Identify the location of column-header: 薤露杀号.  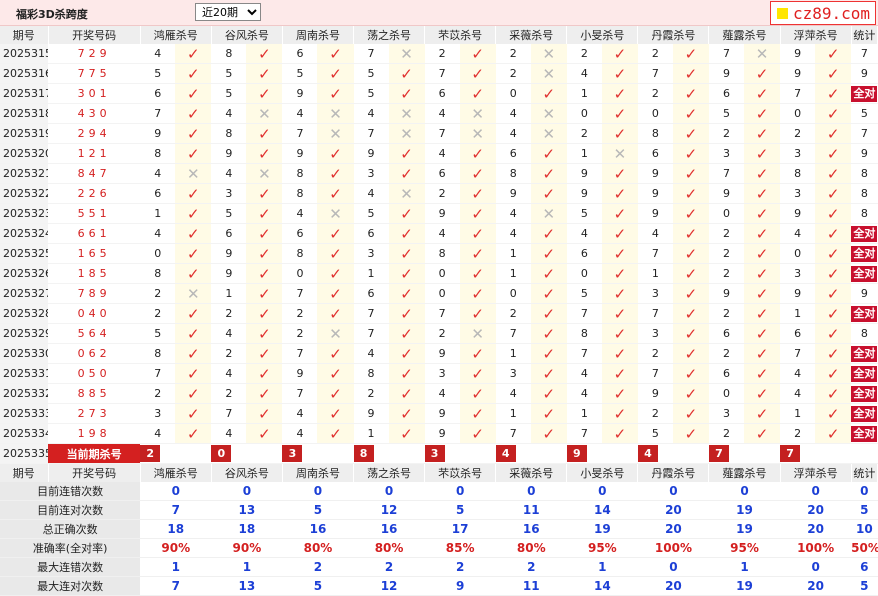
(744, 35).